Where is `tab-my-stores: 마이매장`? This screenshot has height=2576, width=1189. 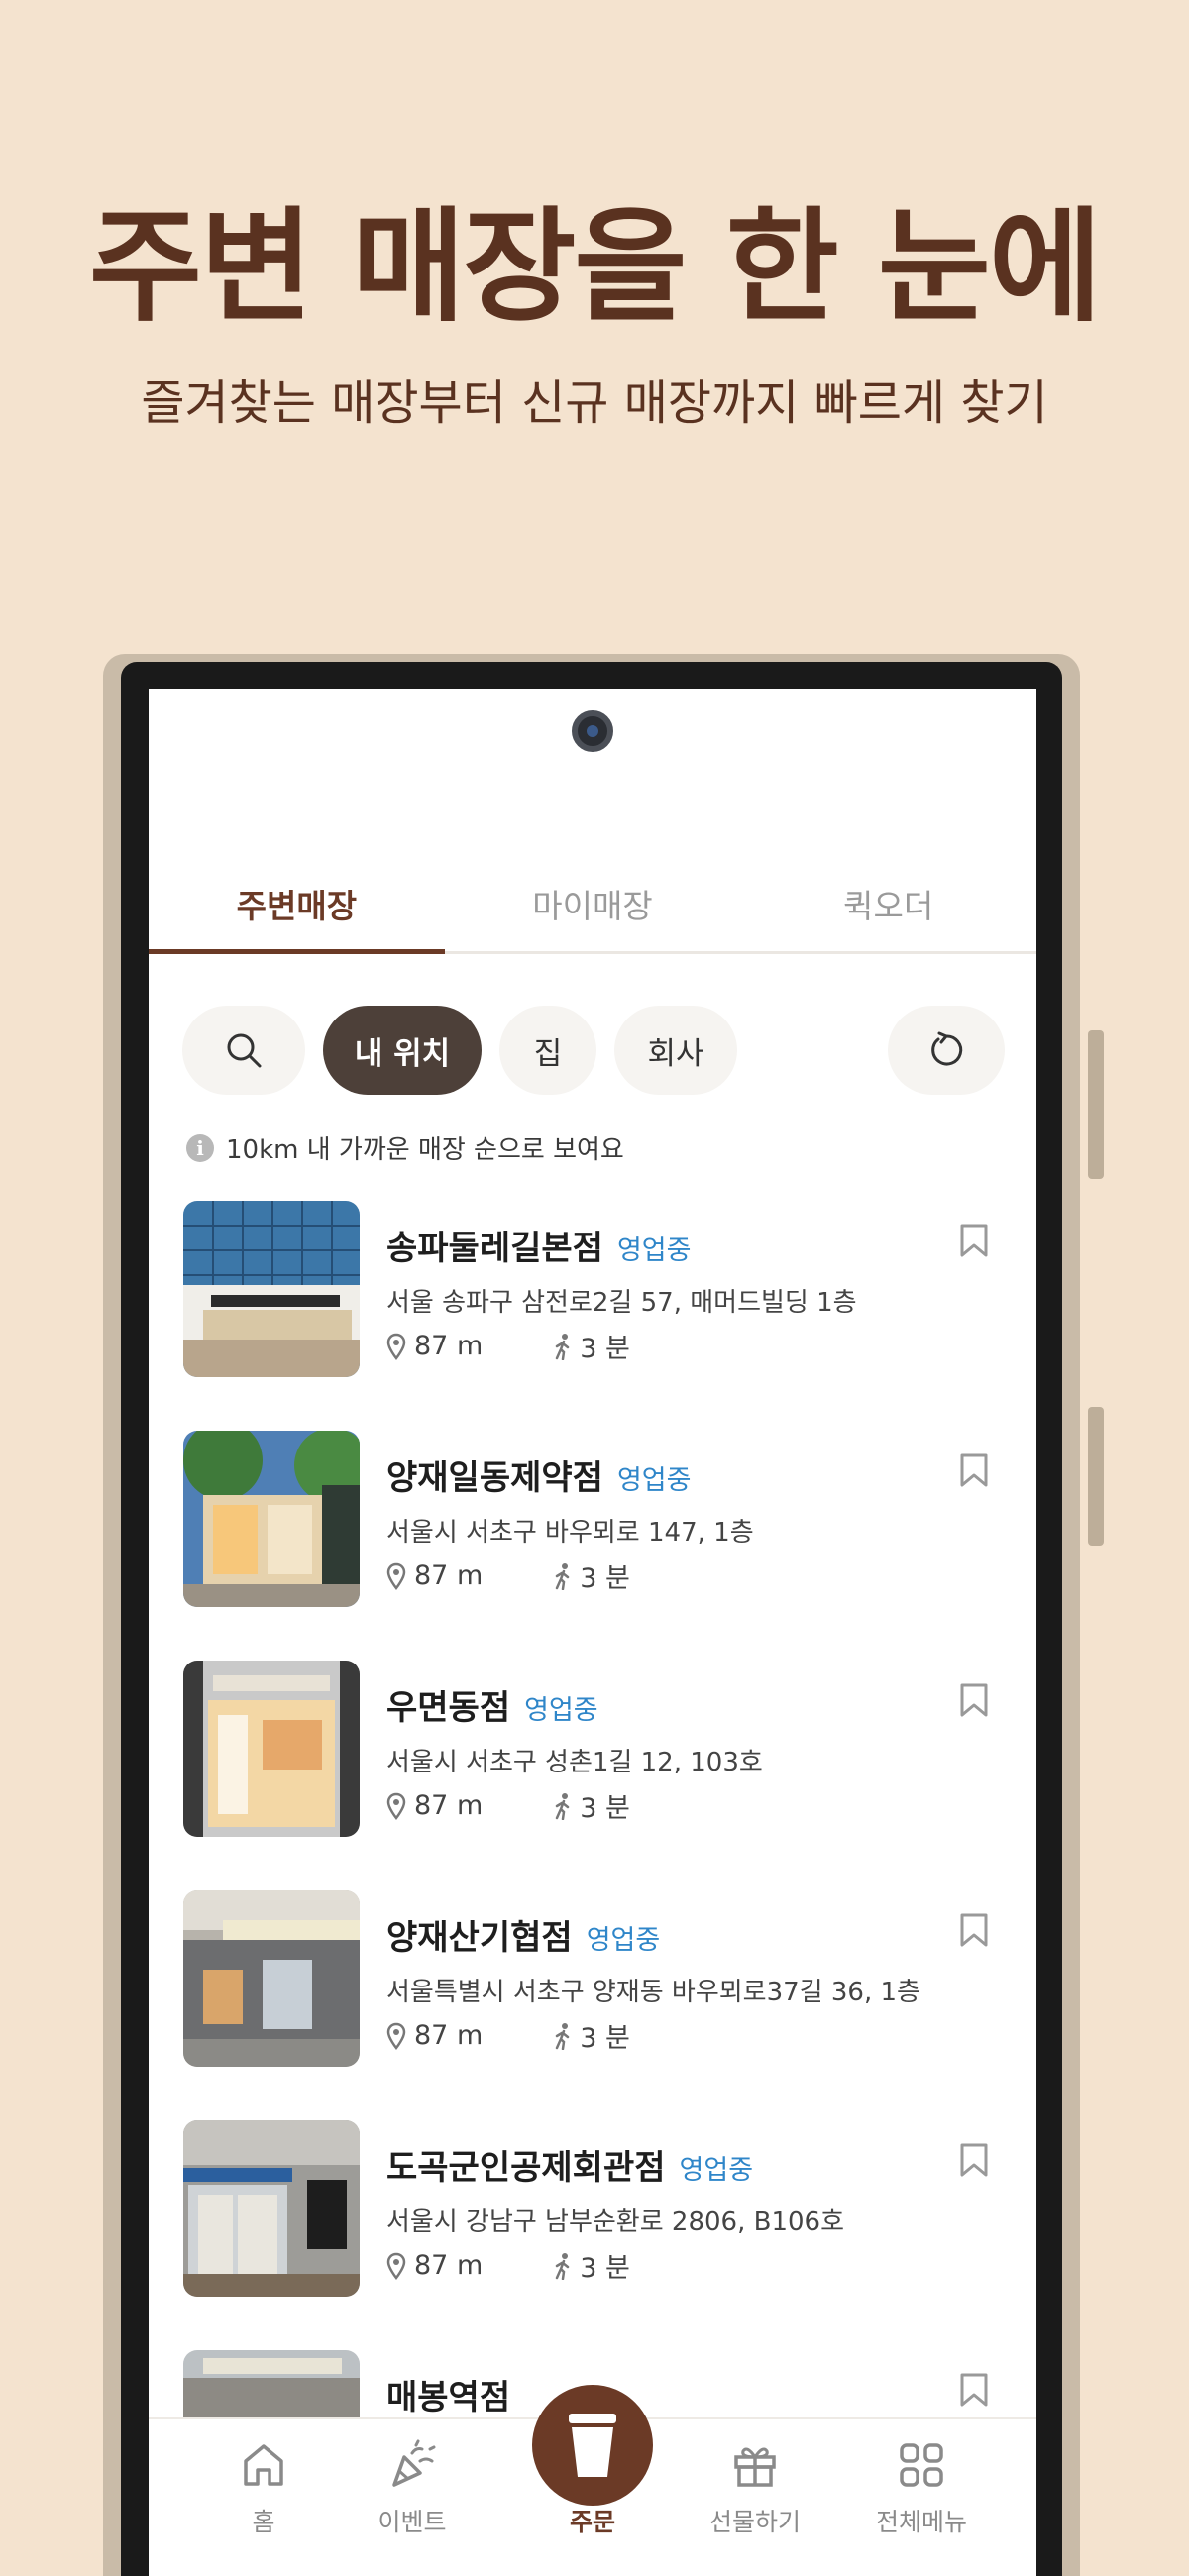 tab-my-stores: 마이매장 is located at coordinates (593, 909).